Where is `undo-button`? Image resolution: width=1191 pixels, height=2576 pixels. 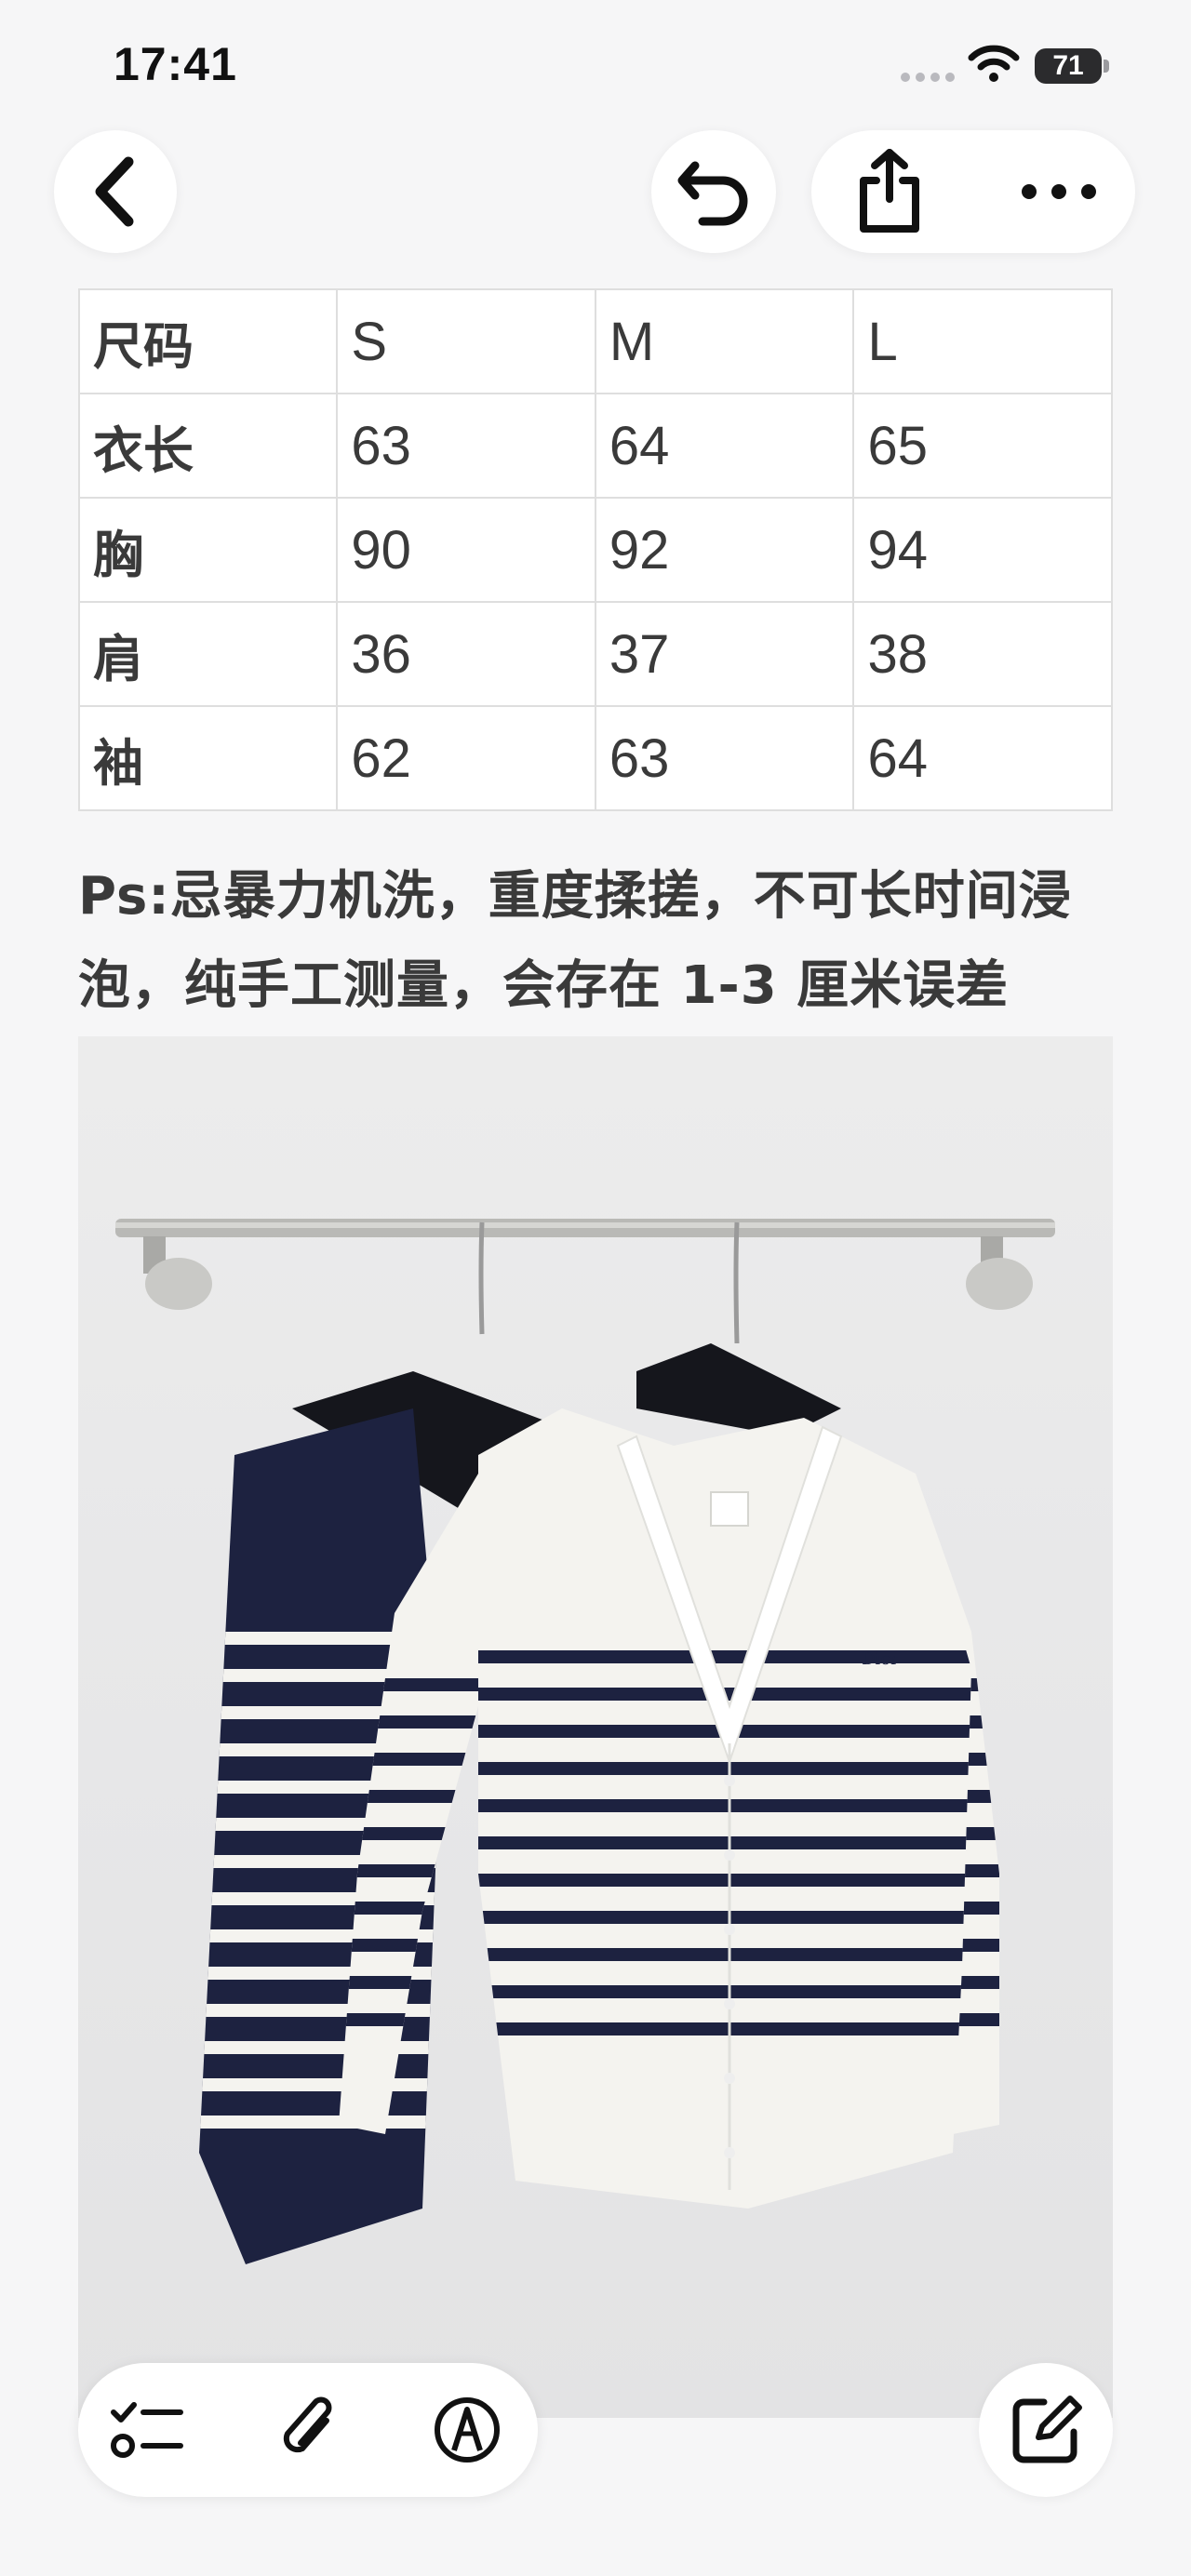
undo-button is located at coordinates (713, 191).